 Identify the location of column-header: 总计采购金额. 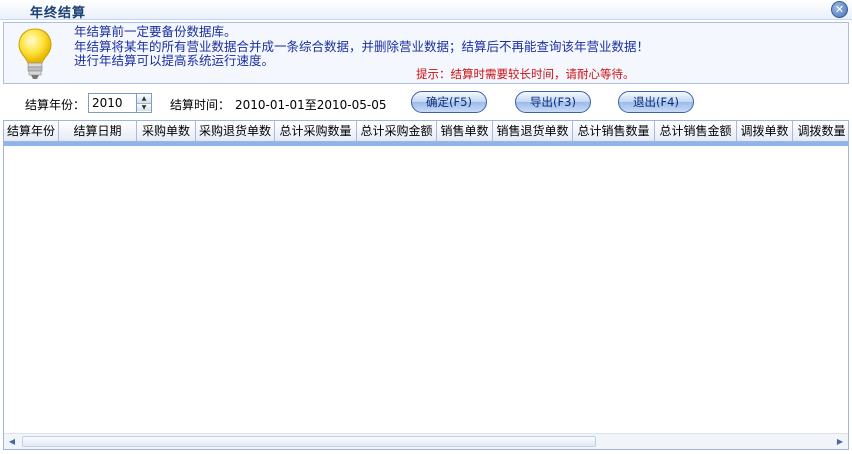
(397, 131).